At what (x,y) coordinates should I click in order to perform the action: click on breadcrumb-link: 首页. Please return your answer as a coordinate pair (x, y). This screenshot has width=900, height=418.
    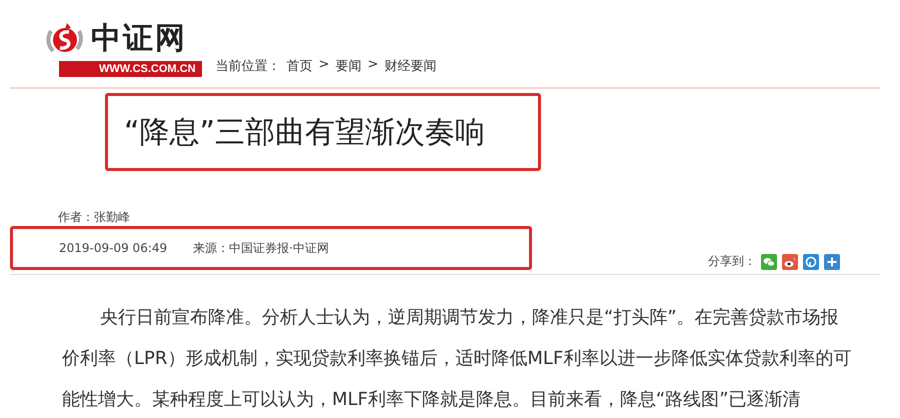
    Looking at the image, I should click on (299, 66).